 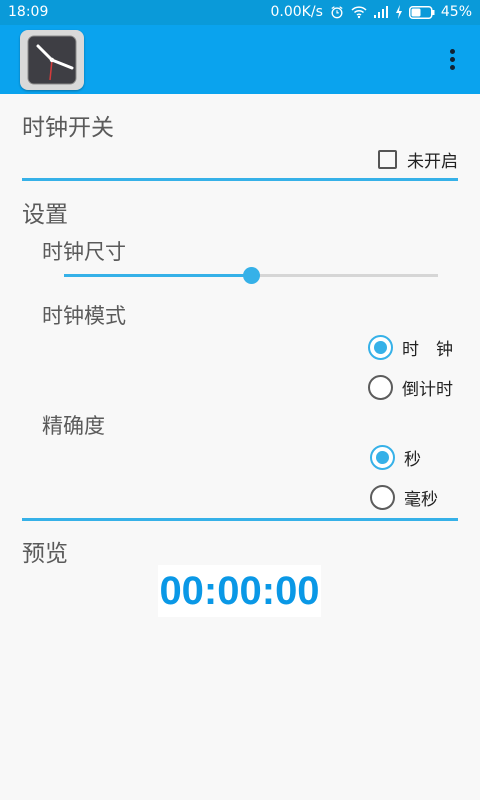 I want to click on status-bar: 18:09 0.00K/s 45%, so click(x=240, y=12).